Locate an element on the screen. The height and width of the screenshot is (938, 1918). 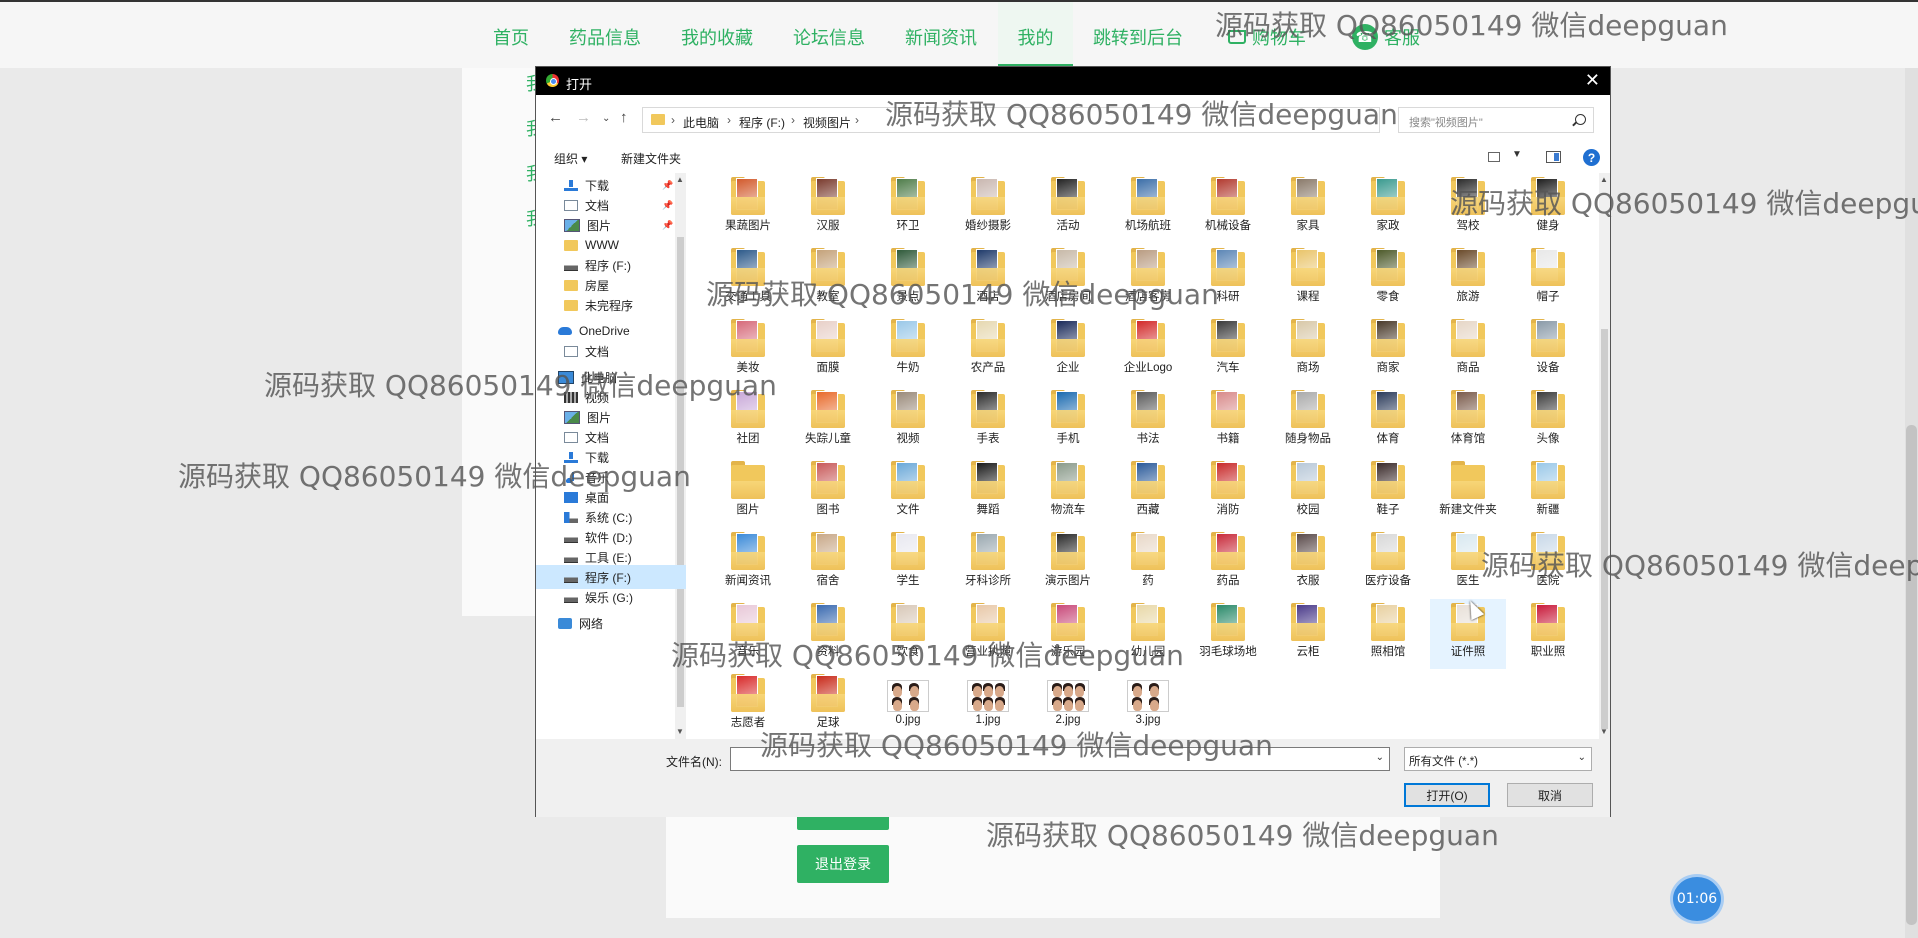
folder-item: 企业 is located at coordinates (1068, 350).